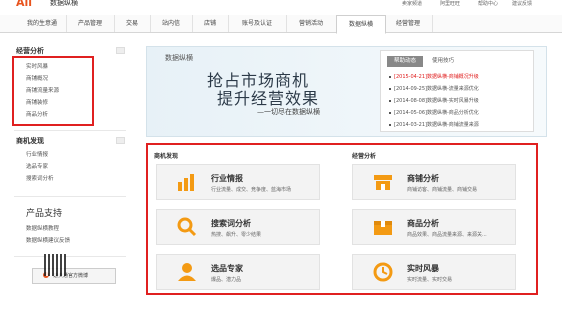  What do you see at coordinates (450, 3) in the screenshot?
I see `top-link-wangwang: 阿里旺旺` at bounding box center [450, 3].